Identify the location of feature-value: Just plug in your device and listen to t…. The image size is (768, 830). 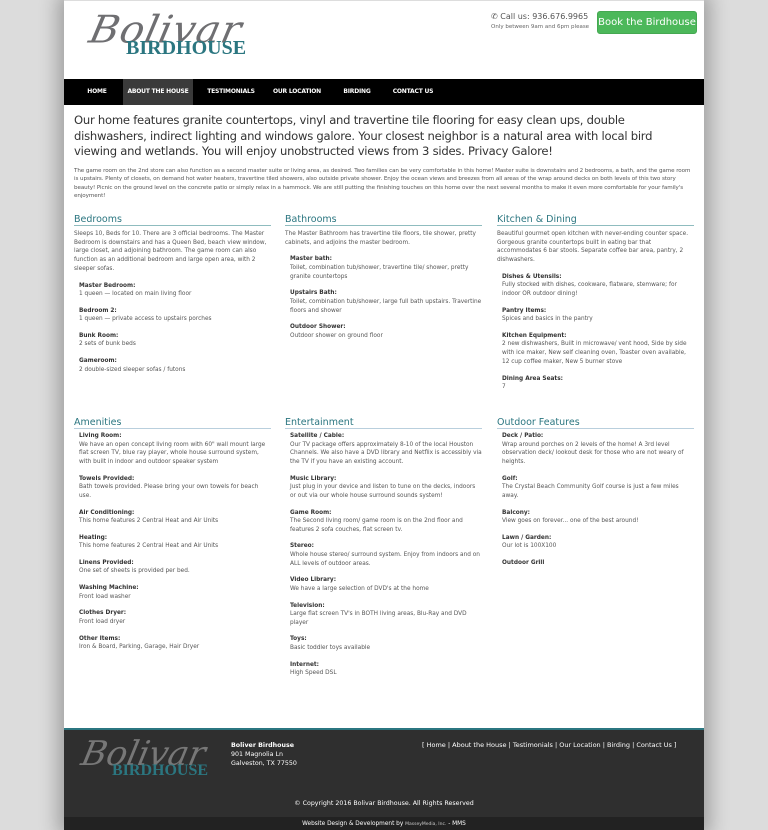
(383, 491).